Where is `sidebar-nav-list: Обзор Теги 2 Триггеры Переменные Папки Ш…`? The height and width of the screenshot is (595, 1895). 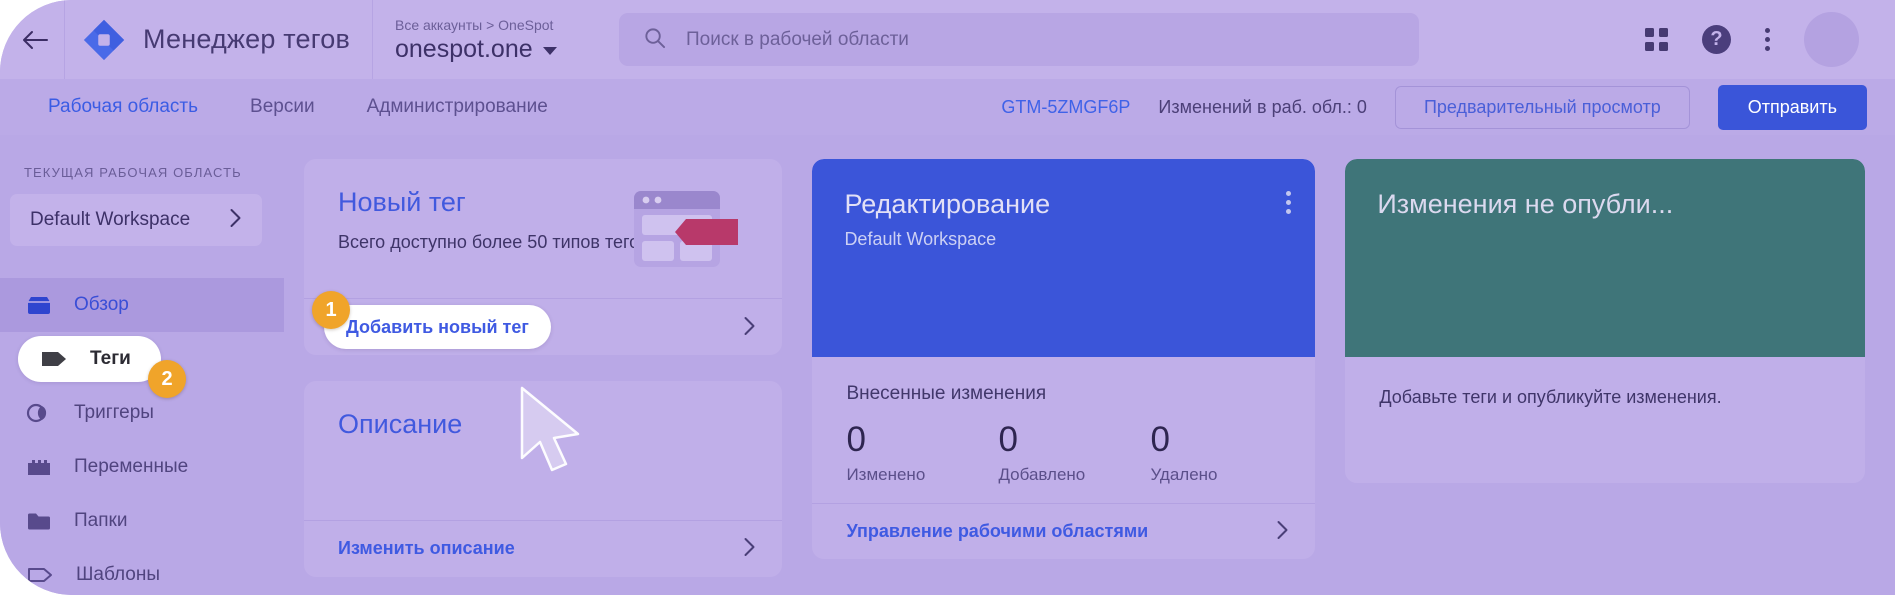 sidebar-nav-list: Обзор Теги 2 Триггеры Переменные Папки Ш… is located at coordinates (142, 436).